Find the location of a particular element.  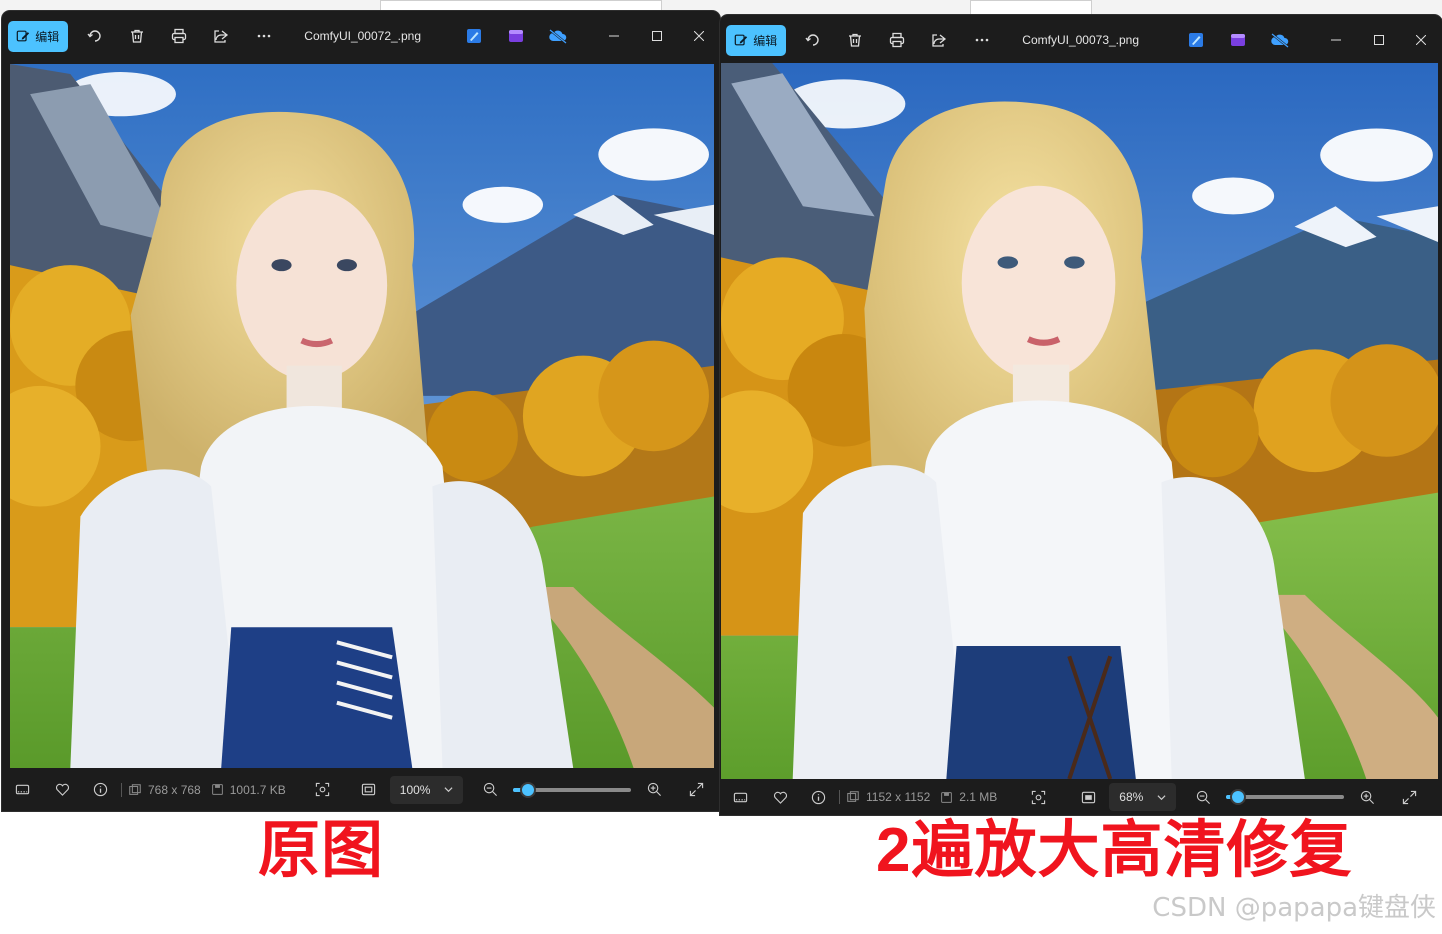

maximize-icon is located at coordinates (656, 36).